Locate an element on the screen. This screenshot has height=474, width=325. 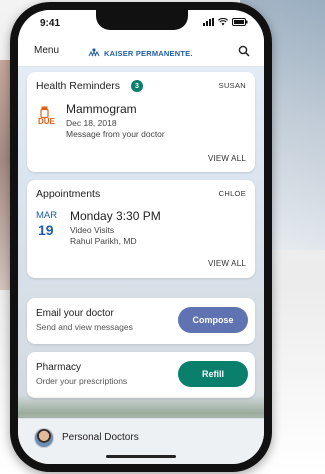
appointment-type: Video Visits is located at coordinates (92, 230).